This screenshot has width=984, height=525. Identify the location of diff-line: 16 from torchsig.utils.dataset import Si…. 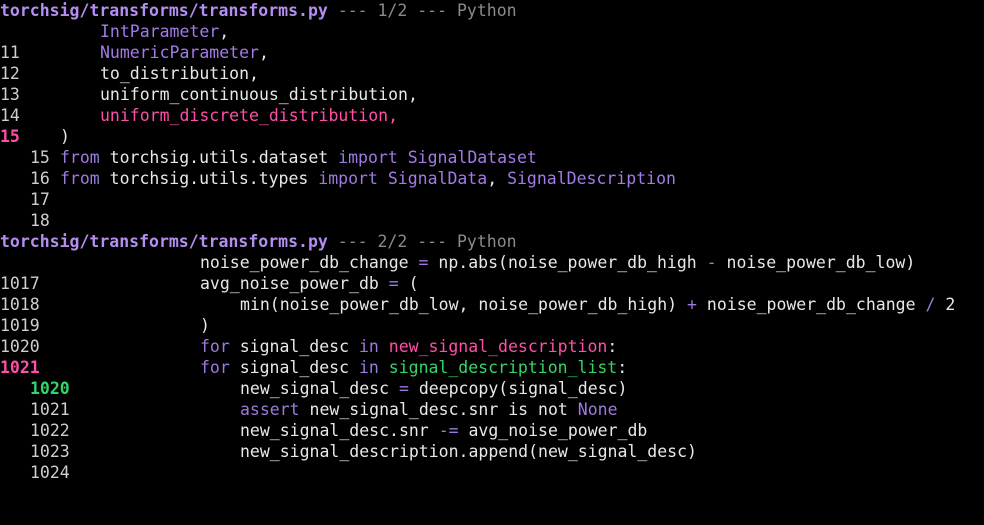
(268, 167).